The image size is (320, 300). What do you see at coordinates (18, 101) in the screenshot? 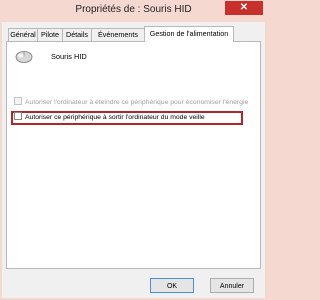
I see `allow-power-off-checkbox` at bounding box center [18, 101].